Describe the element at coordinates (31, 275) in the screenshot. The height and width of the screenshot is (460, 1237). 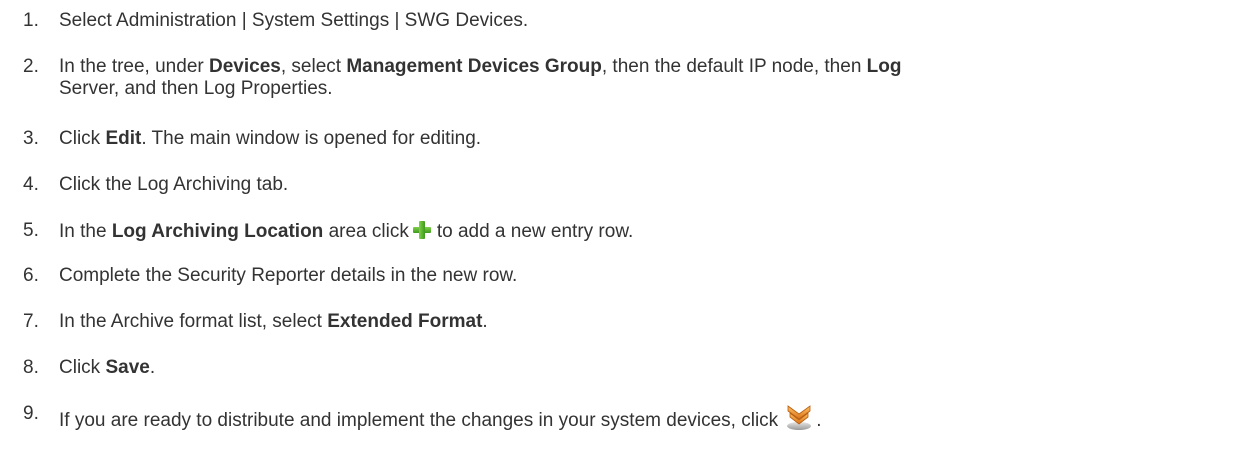
I see `step-number: 6.` at that location.